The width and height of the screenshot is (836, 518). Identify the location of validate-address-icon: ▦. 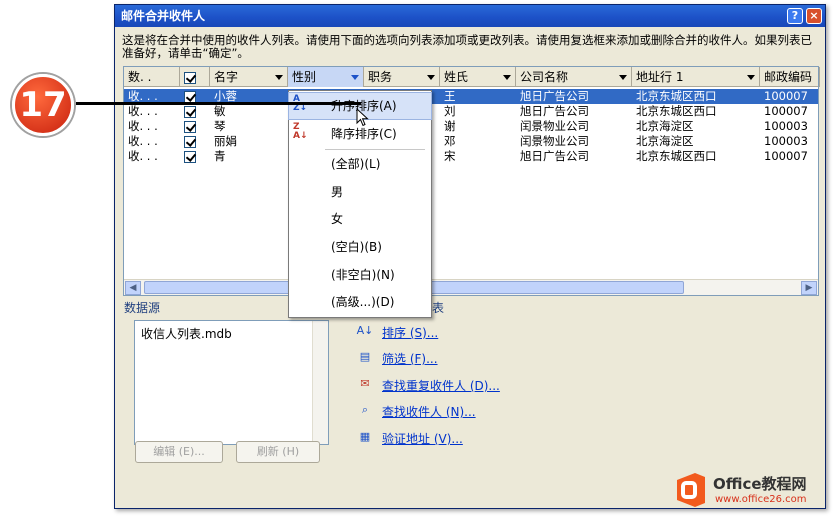
(365, 436).